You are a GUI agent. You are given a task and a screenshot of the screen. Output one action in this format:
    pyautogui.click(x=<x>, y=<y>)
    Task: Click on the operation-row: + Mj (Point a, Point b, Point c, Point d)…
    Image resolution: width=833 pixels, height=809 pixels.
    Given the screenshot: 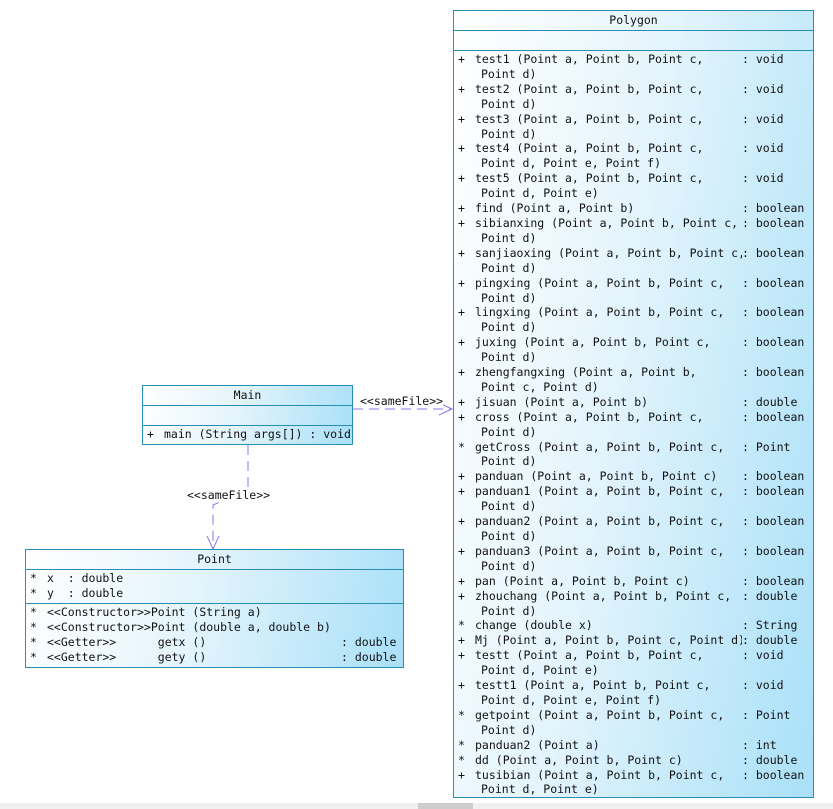 What is the action you would take?
    pyautogui.click(x=633, y=640)
    